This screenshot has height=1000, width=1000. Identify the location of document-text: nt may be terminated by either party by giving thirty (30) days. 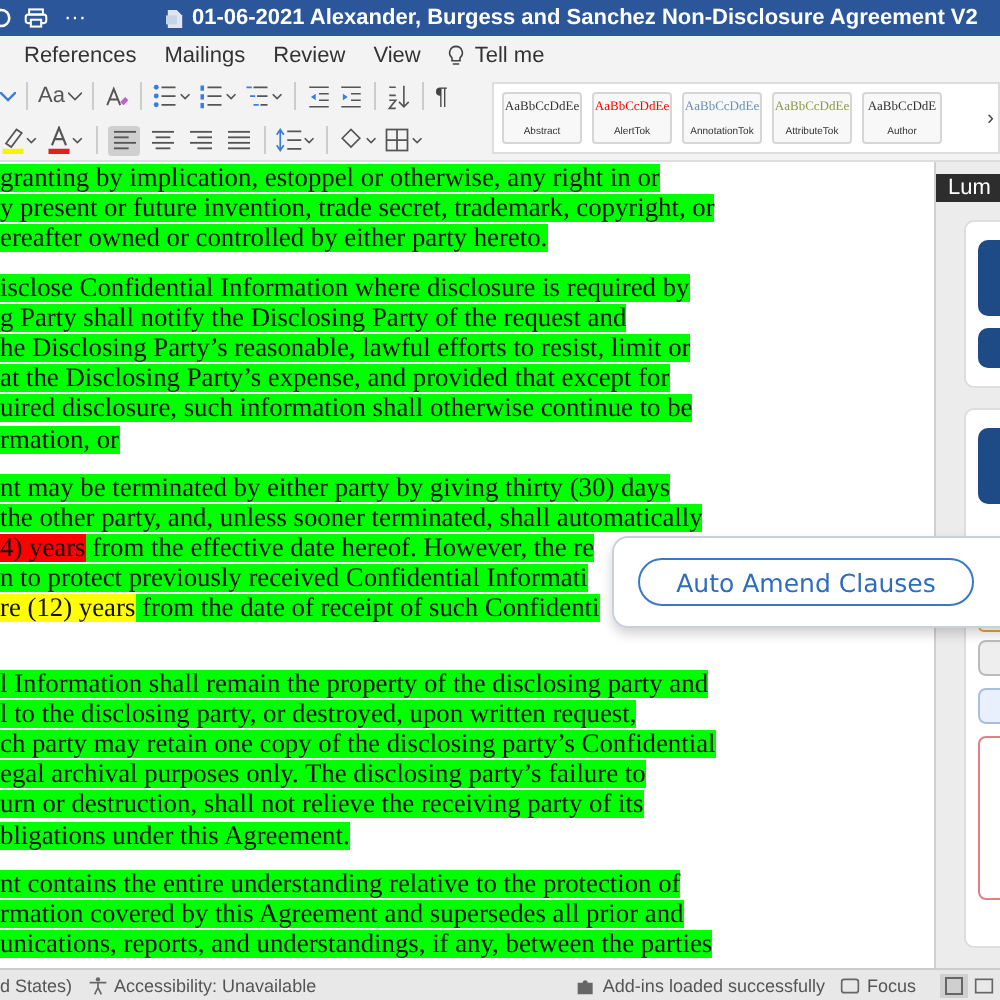
(335, 487).